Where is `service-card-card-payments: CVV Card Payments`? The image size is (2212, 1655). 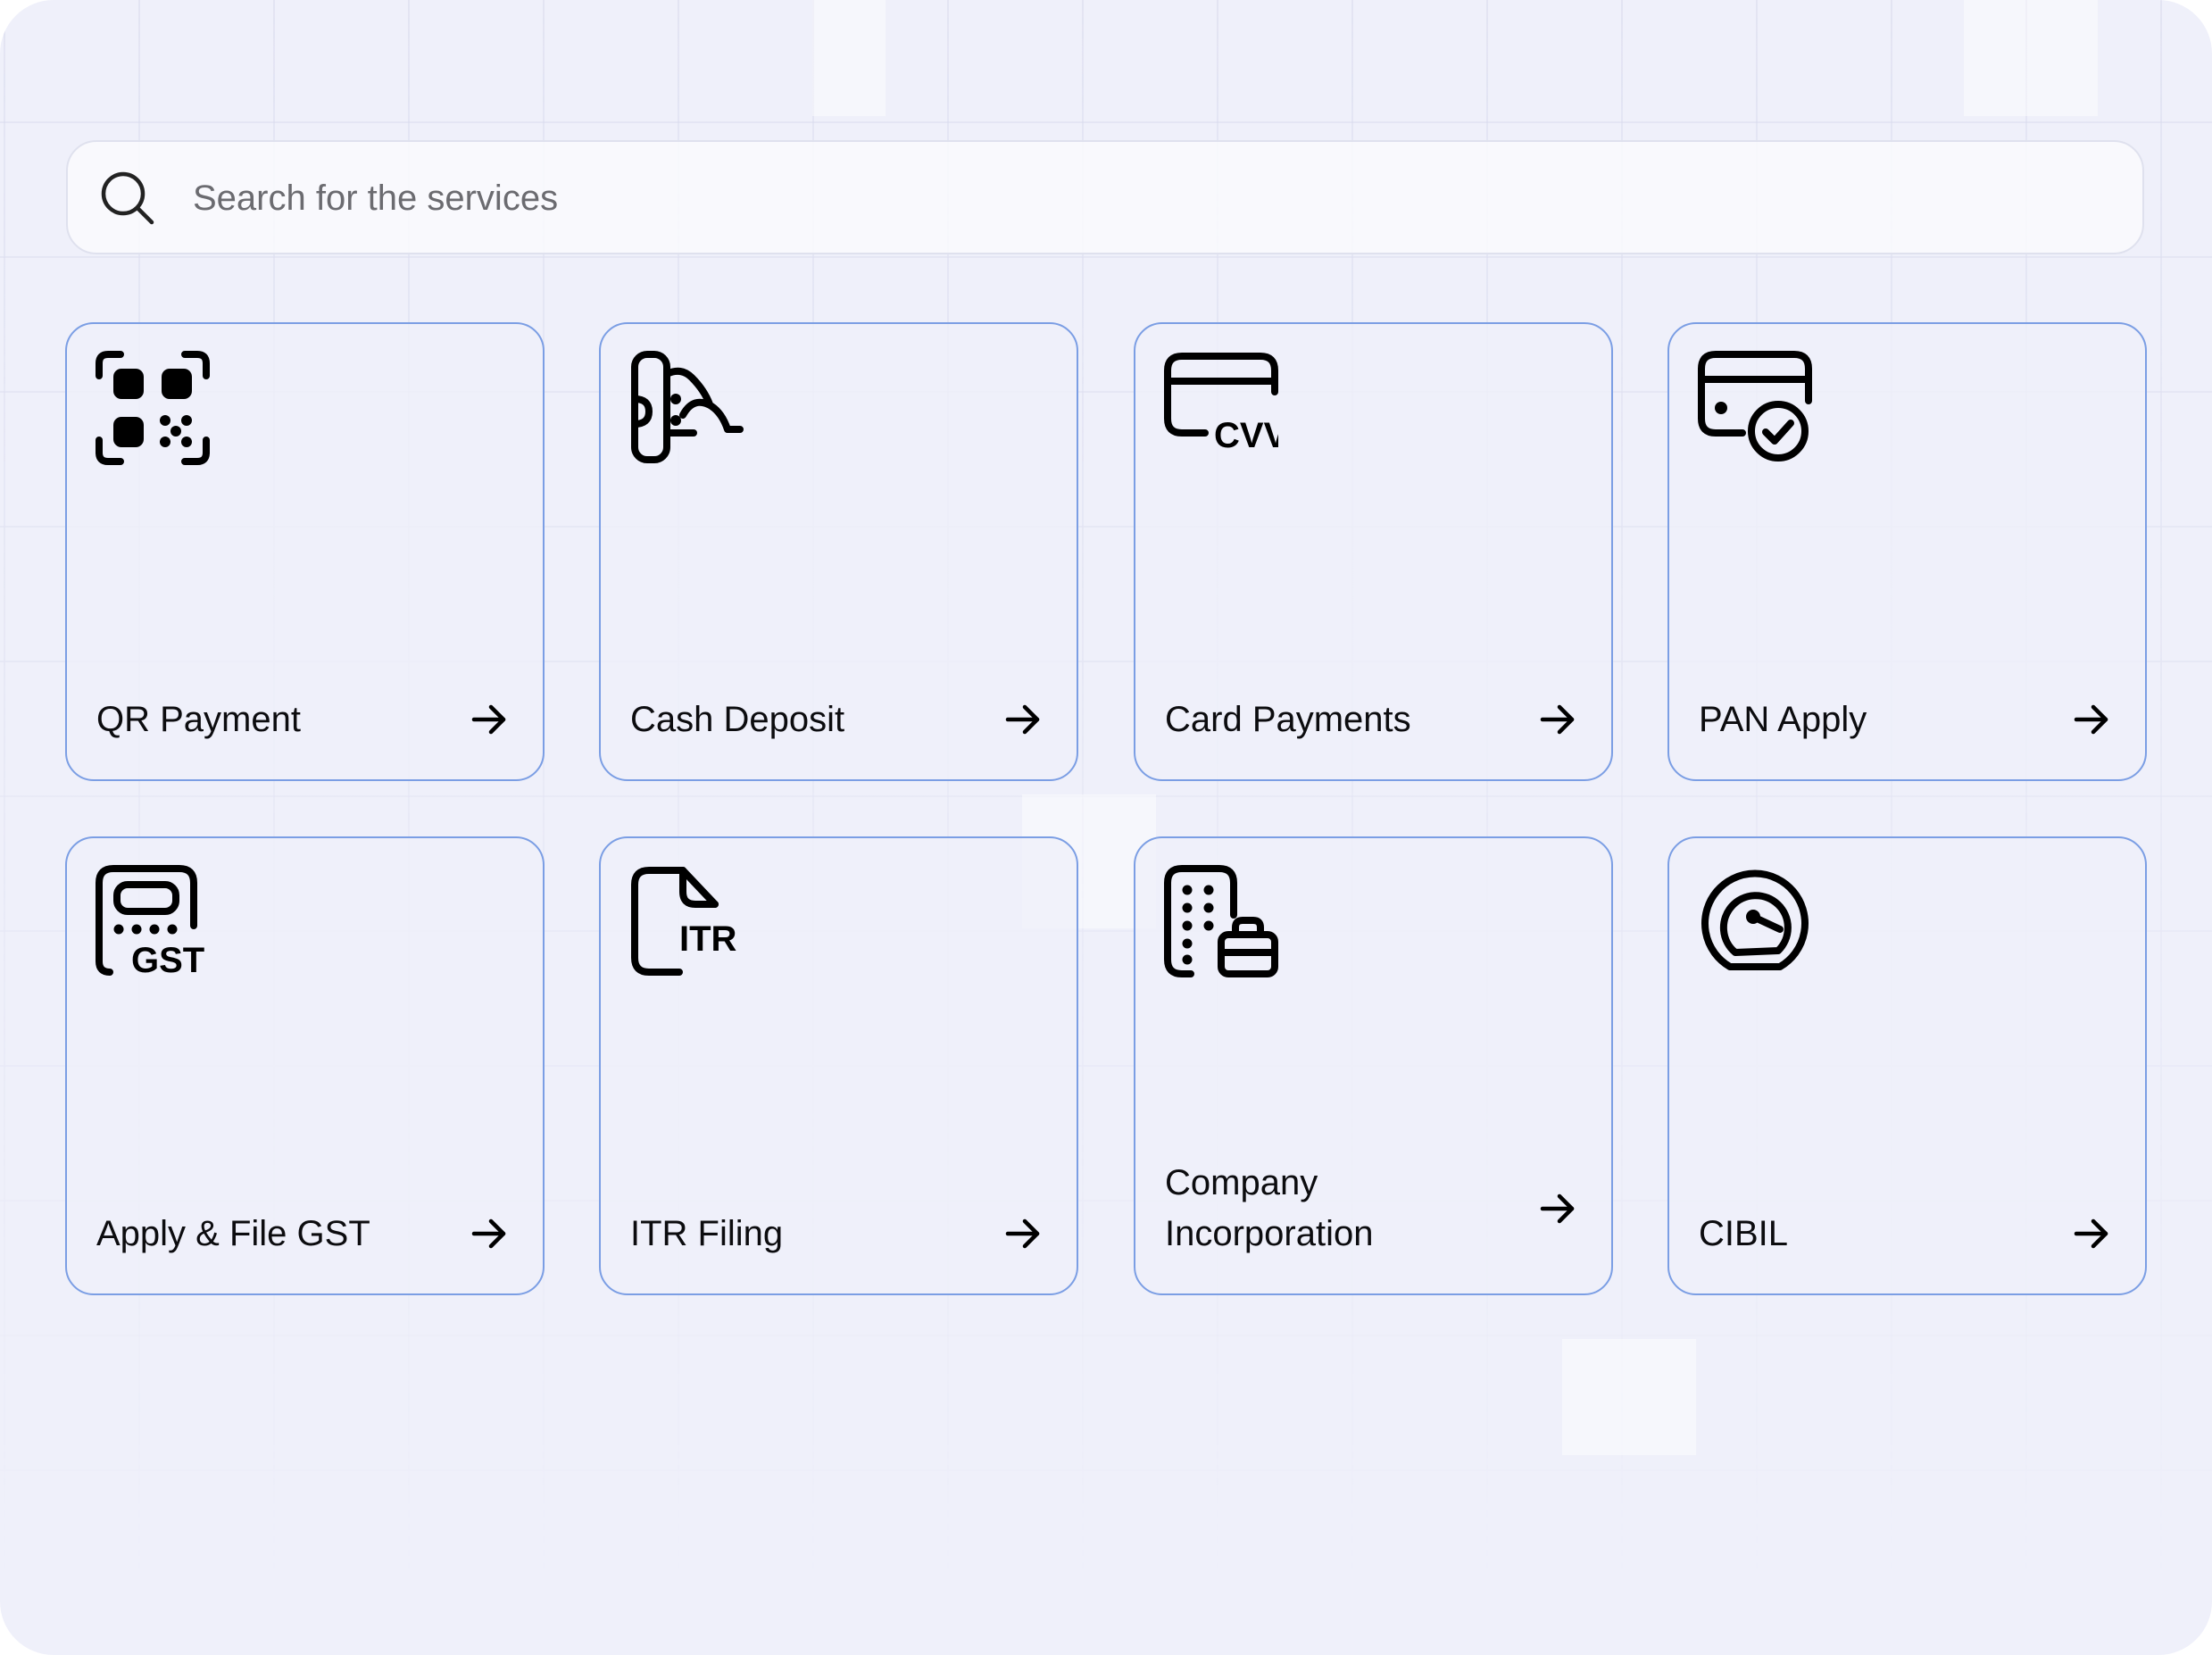 service-card-card-payments: CVV Card Payments is located at coordinates (1373, 551).